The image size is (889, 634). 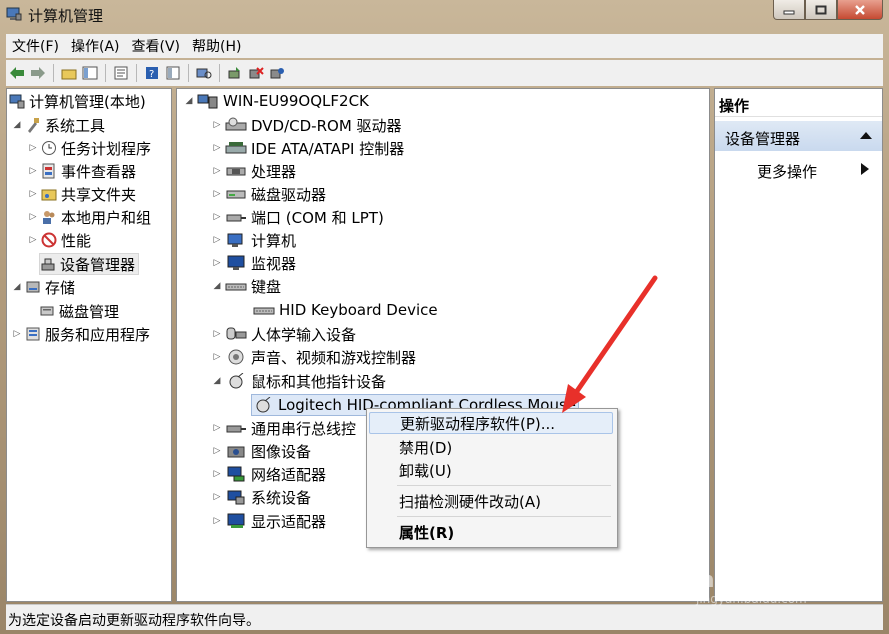 What do you see at coordinates (47, 311) in the screenshot?
I see `disk-icon` at bounding box center [47, 311].